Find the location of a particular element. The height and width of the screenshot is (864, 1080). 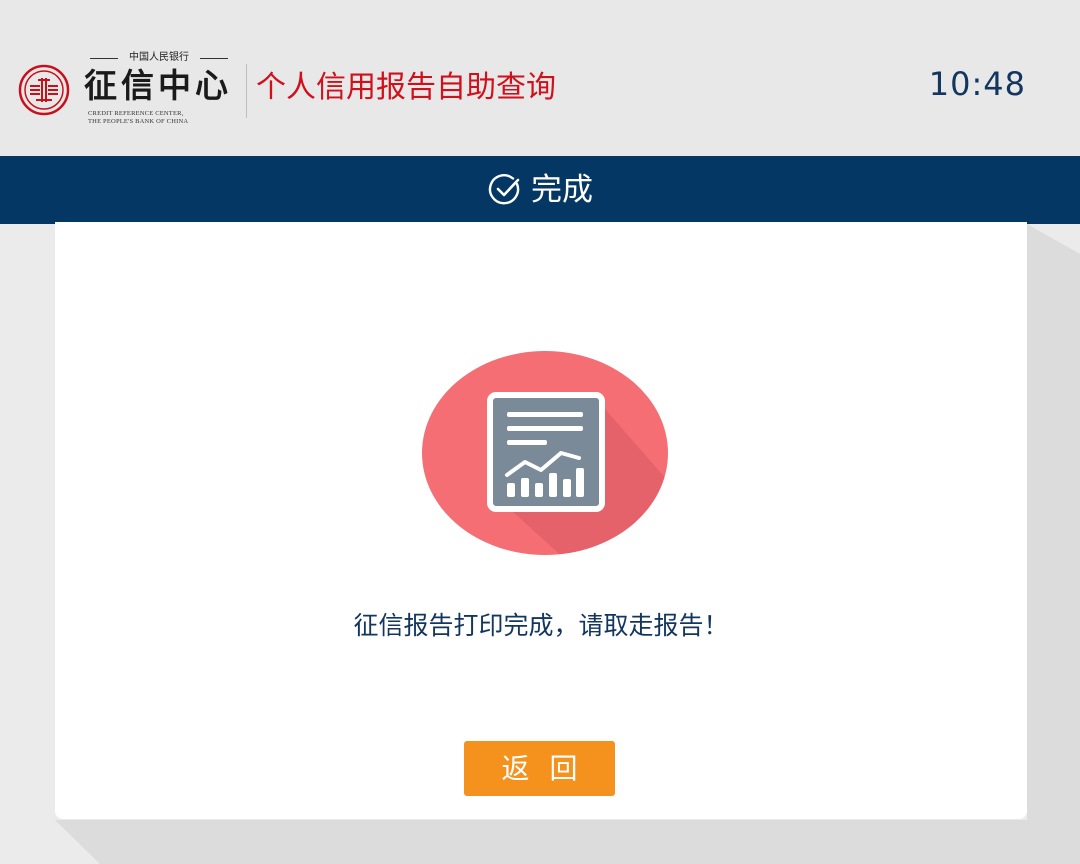

step-indicator: 完成 is located at coordinates (540, 190).